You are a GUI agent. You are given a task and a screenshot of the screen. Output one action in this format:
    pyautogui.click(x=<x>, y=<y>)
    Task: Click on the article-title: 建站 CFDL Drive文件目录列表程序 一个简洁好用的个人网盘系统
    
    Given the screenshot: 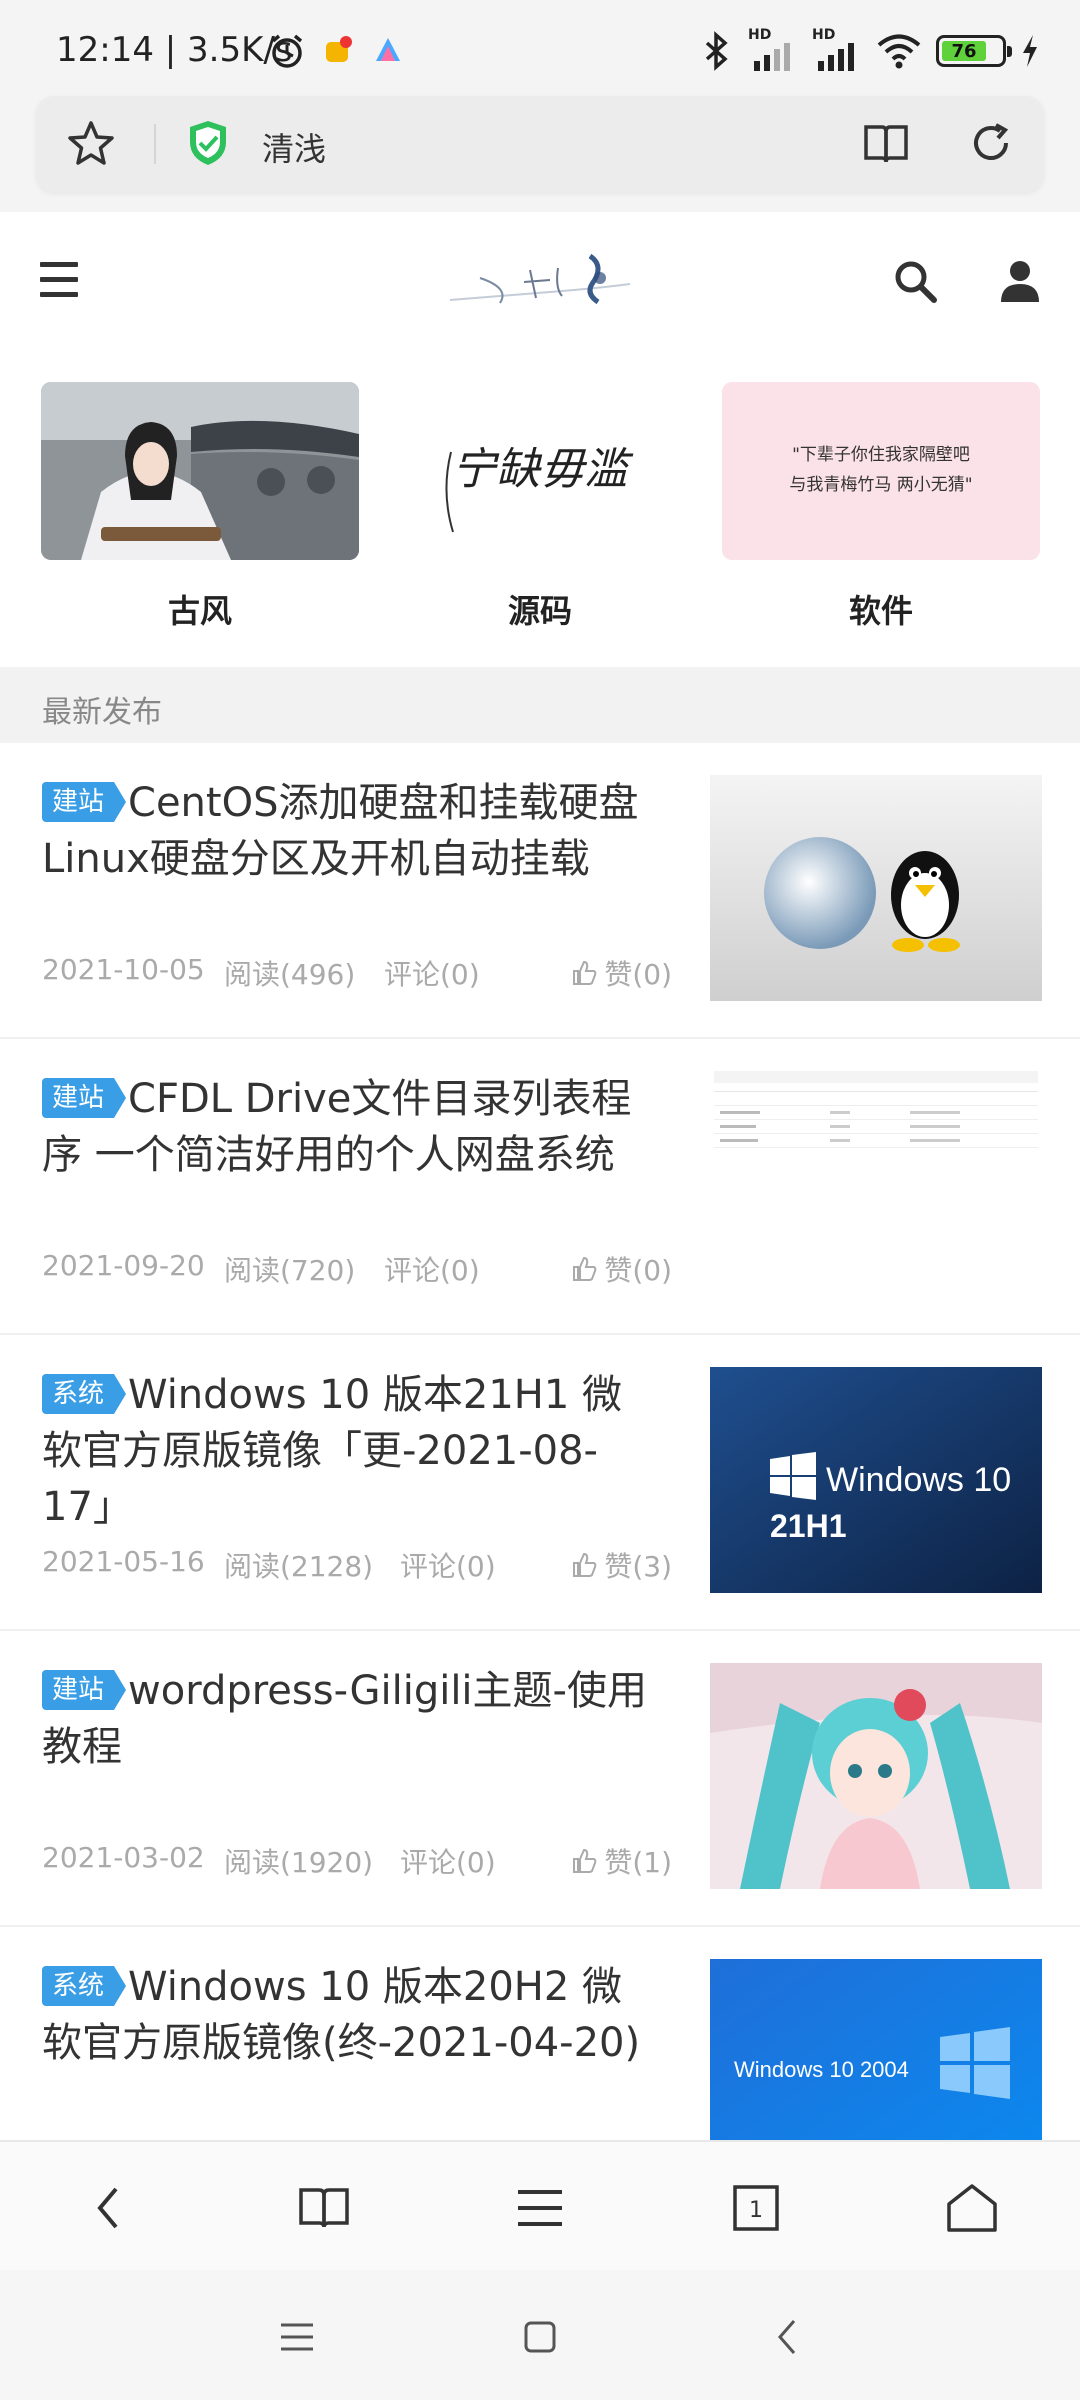 What is the action you would take?
    pyautogui.click(x=352, y=1127)
    